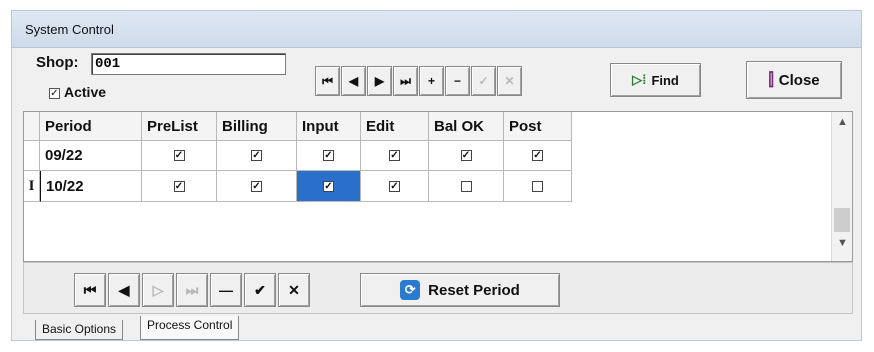  What do you see at coordinates (32, 186) in the screenshot?
I see `row-indicator: I` at bounding box center [32, 186].